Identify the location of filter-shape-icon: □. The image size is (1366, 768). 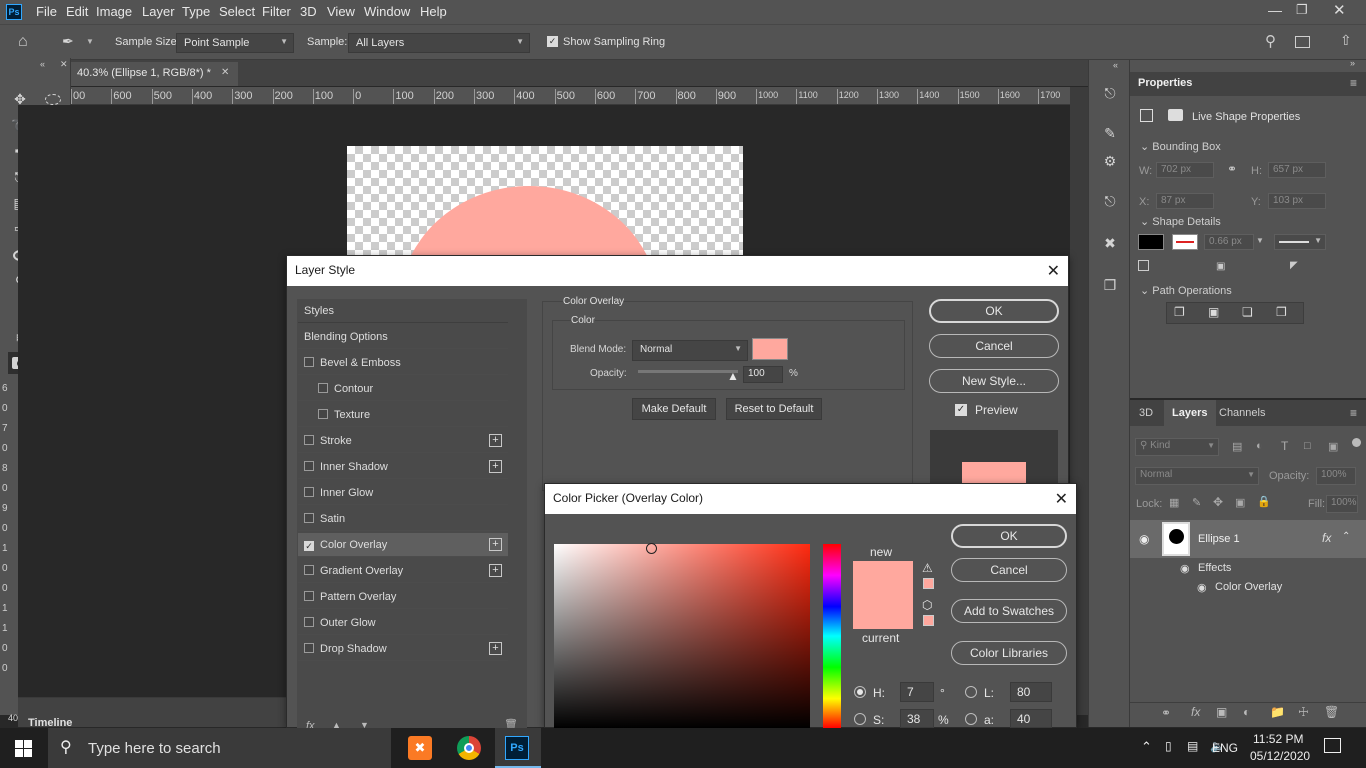
(1307, 446).